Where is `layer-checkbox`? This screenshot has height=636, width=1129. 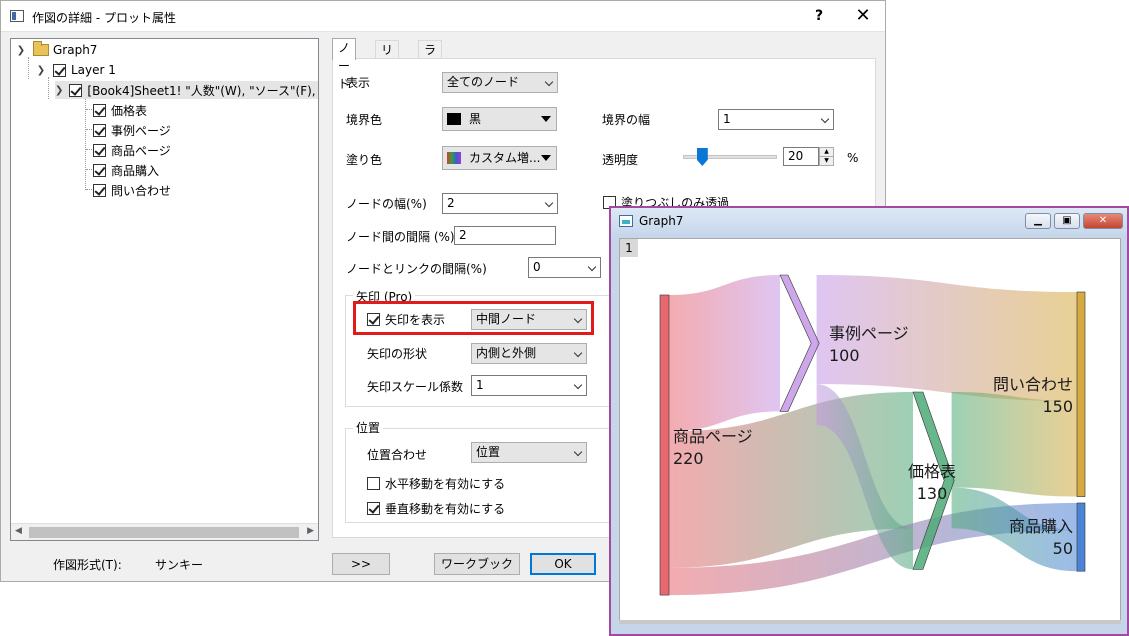
layer-checkbox is located at coordinates (59, 70).